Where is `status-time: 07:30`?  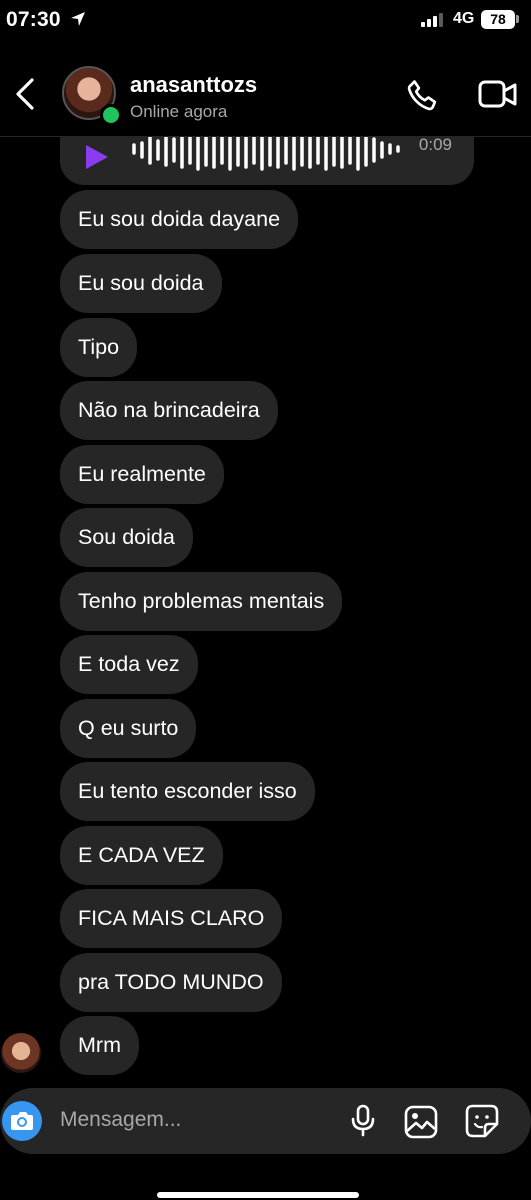 status-time: 07:30 is located at coordinates (33, 19).